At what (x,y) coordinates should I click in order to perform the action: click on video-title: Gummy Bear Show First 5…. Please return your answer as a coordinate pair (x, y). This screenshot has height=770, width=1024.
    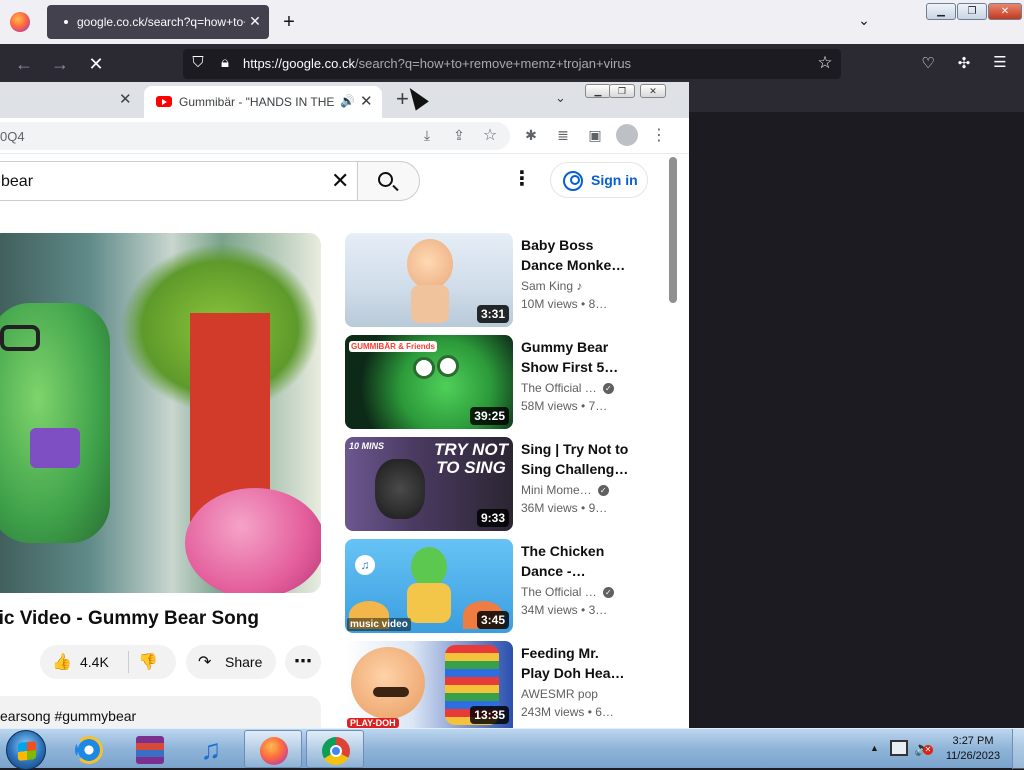
    Looking at the image, I should click on (575, 357).